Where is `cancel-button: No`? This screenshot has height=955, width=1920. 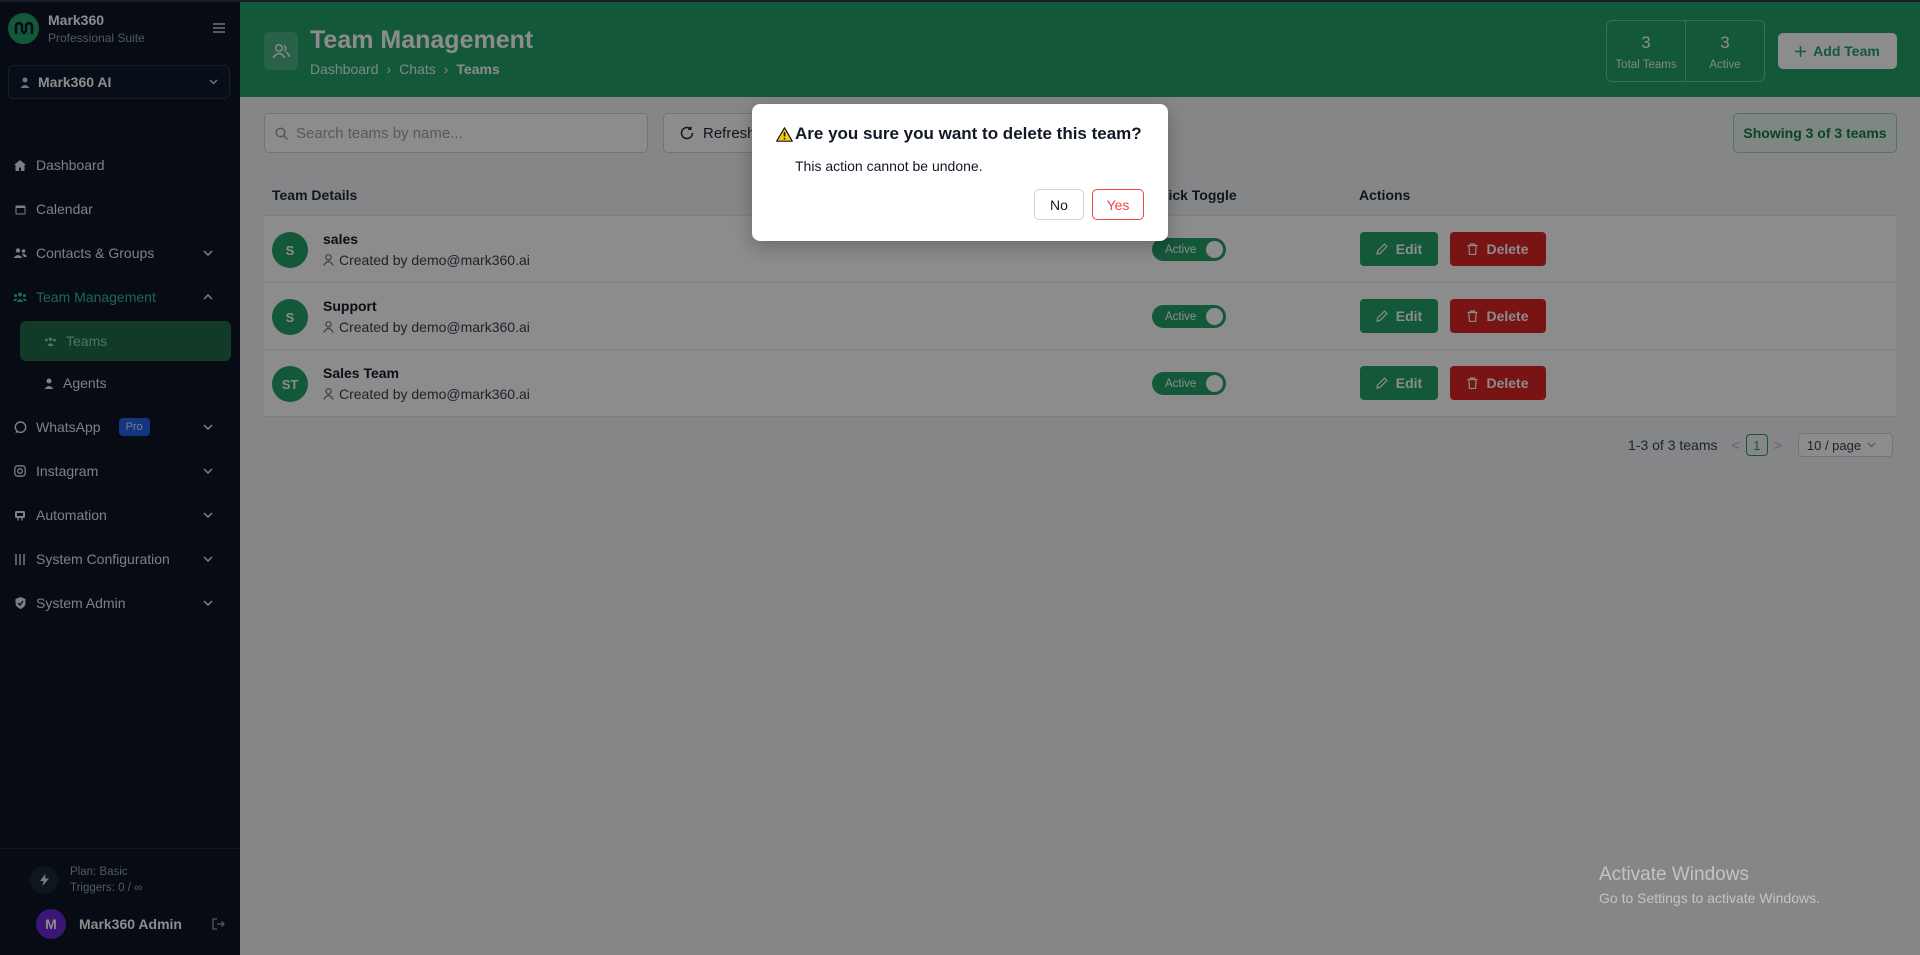 cancel-button: No is located at coordinates (1059, 204).